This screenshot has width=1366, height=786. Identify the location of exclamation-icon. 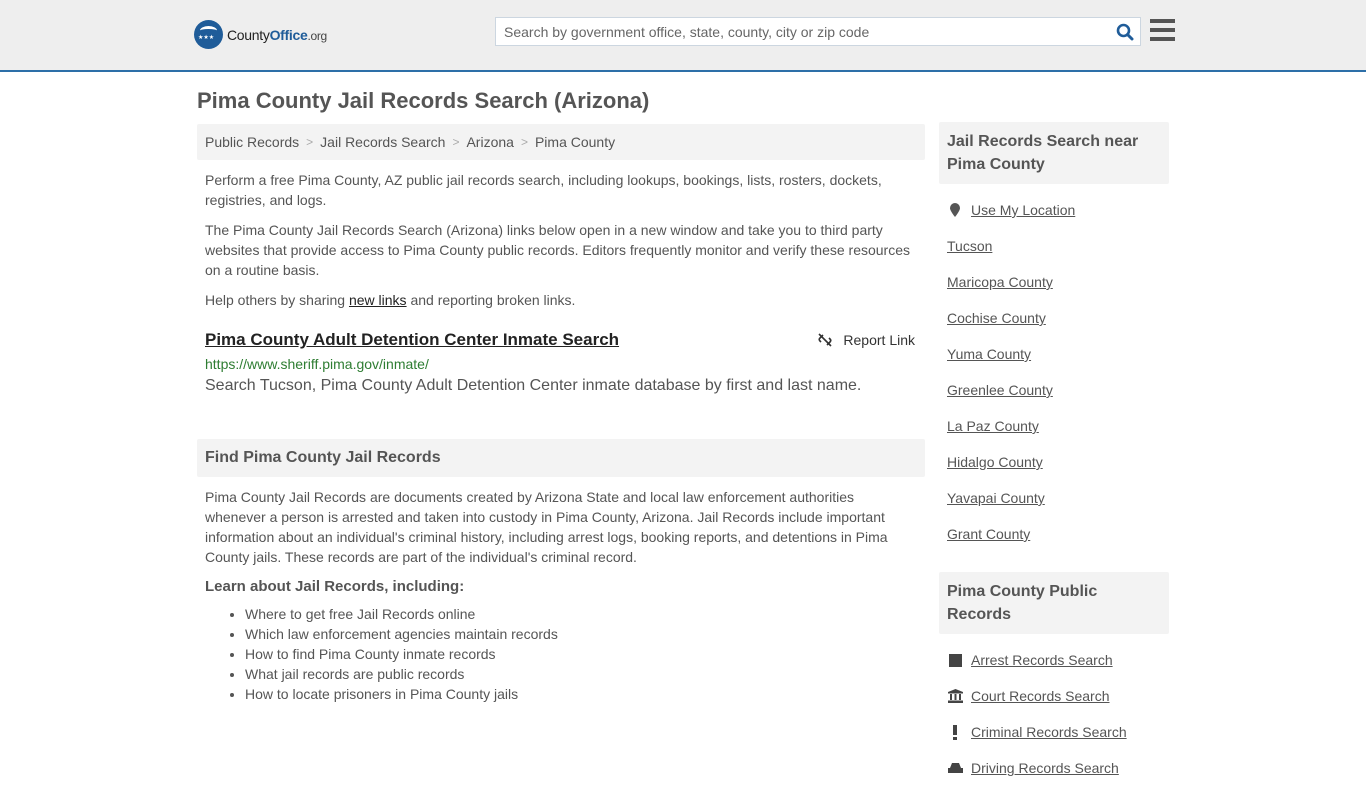
(955, 732).